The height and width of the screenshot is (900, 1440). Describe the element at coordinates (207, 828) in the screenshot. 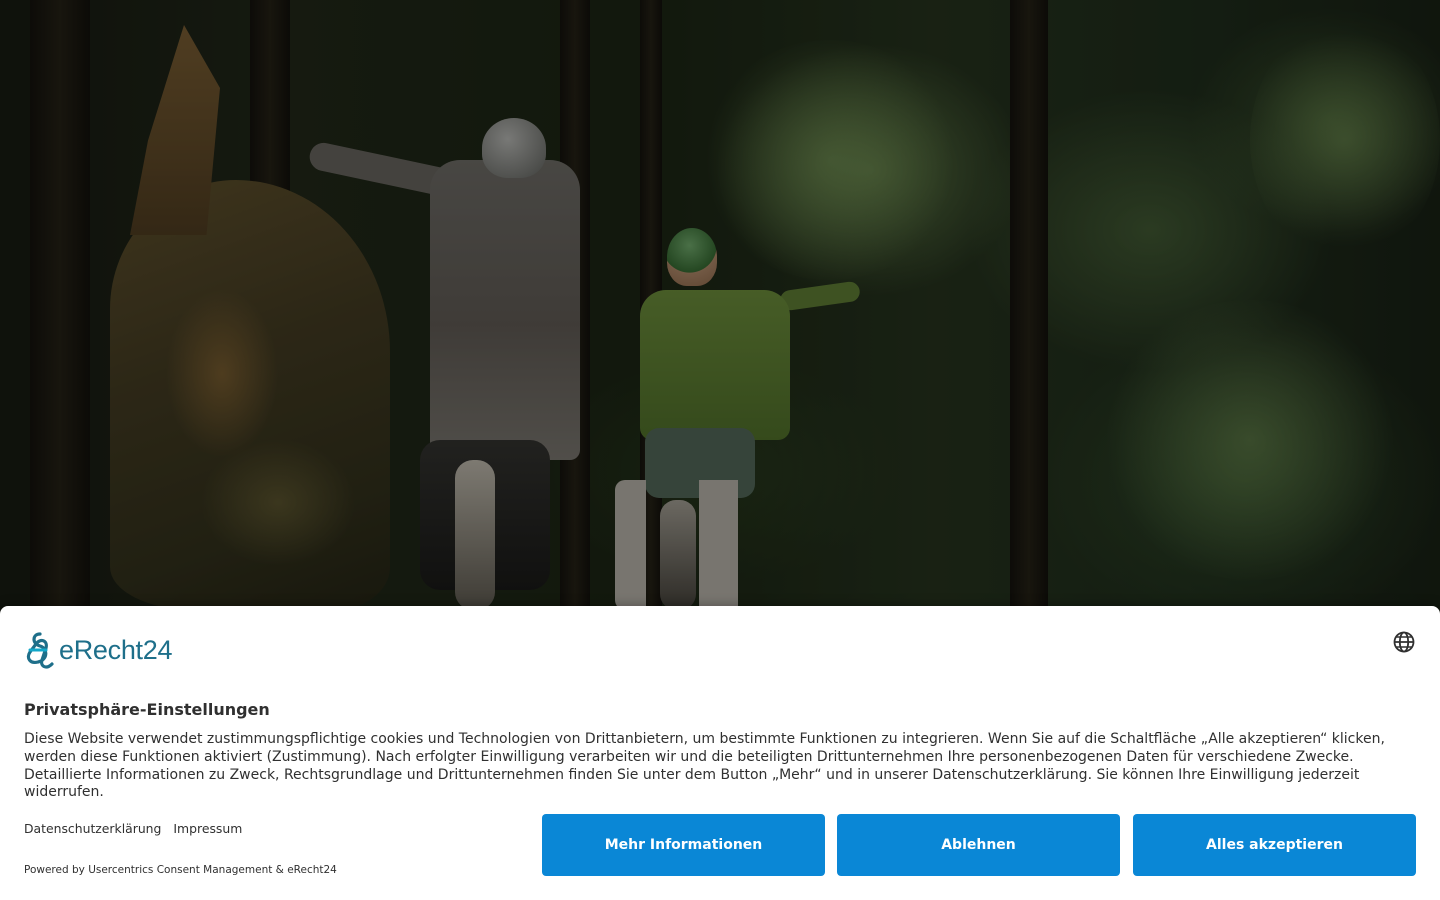

I see `imprint-link: Impressum` at that location.